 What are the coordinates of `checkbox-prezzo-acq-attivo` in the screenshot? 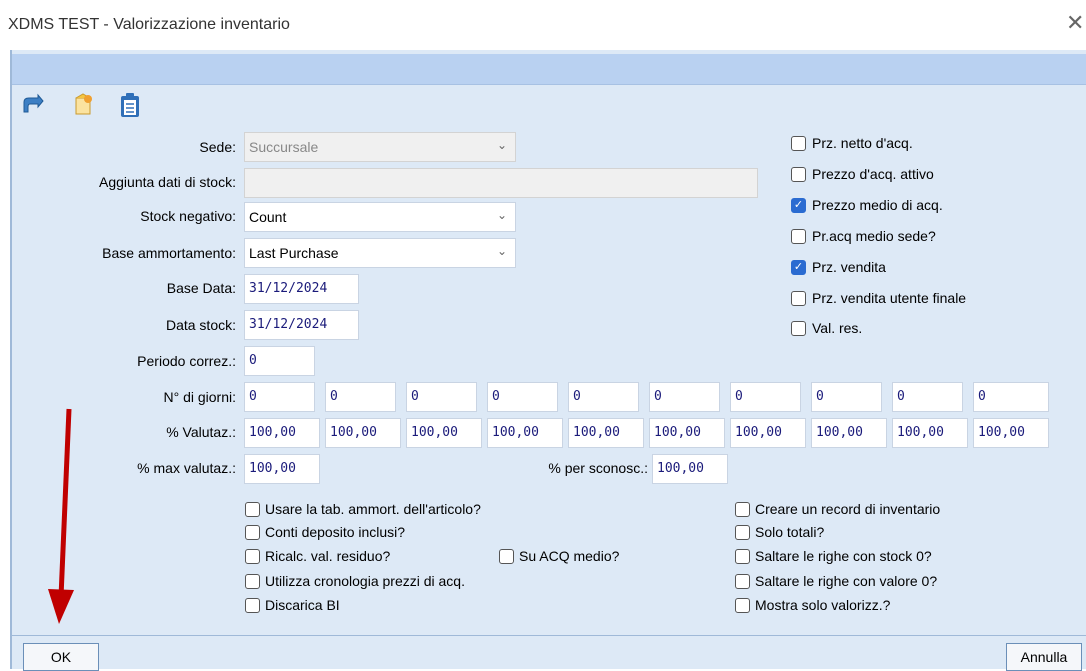 It's located at (798, 174).